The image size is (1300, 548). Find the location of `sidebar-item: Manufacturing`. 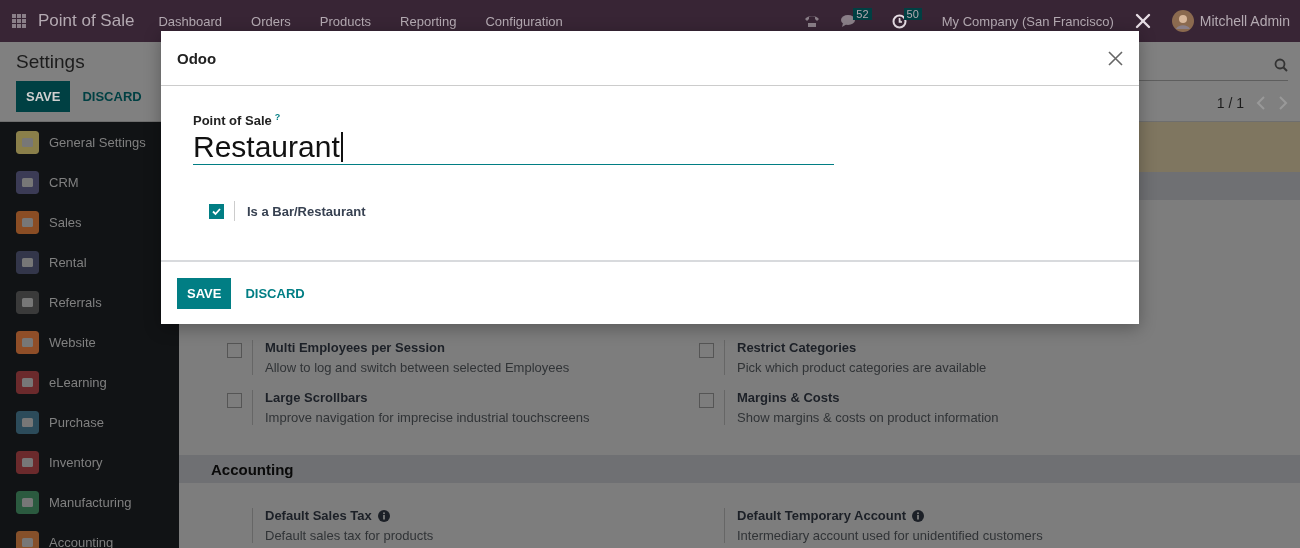

sidebar-item: Manufacturing is located at coordinates (89, 502).